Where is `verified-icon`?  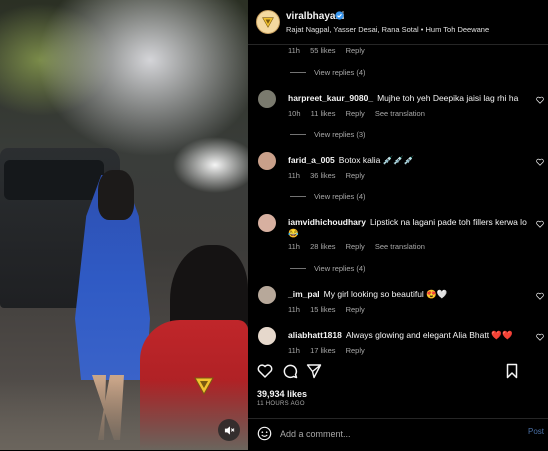
verified-icon is located at coordinates (339, 15).